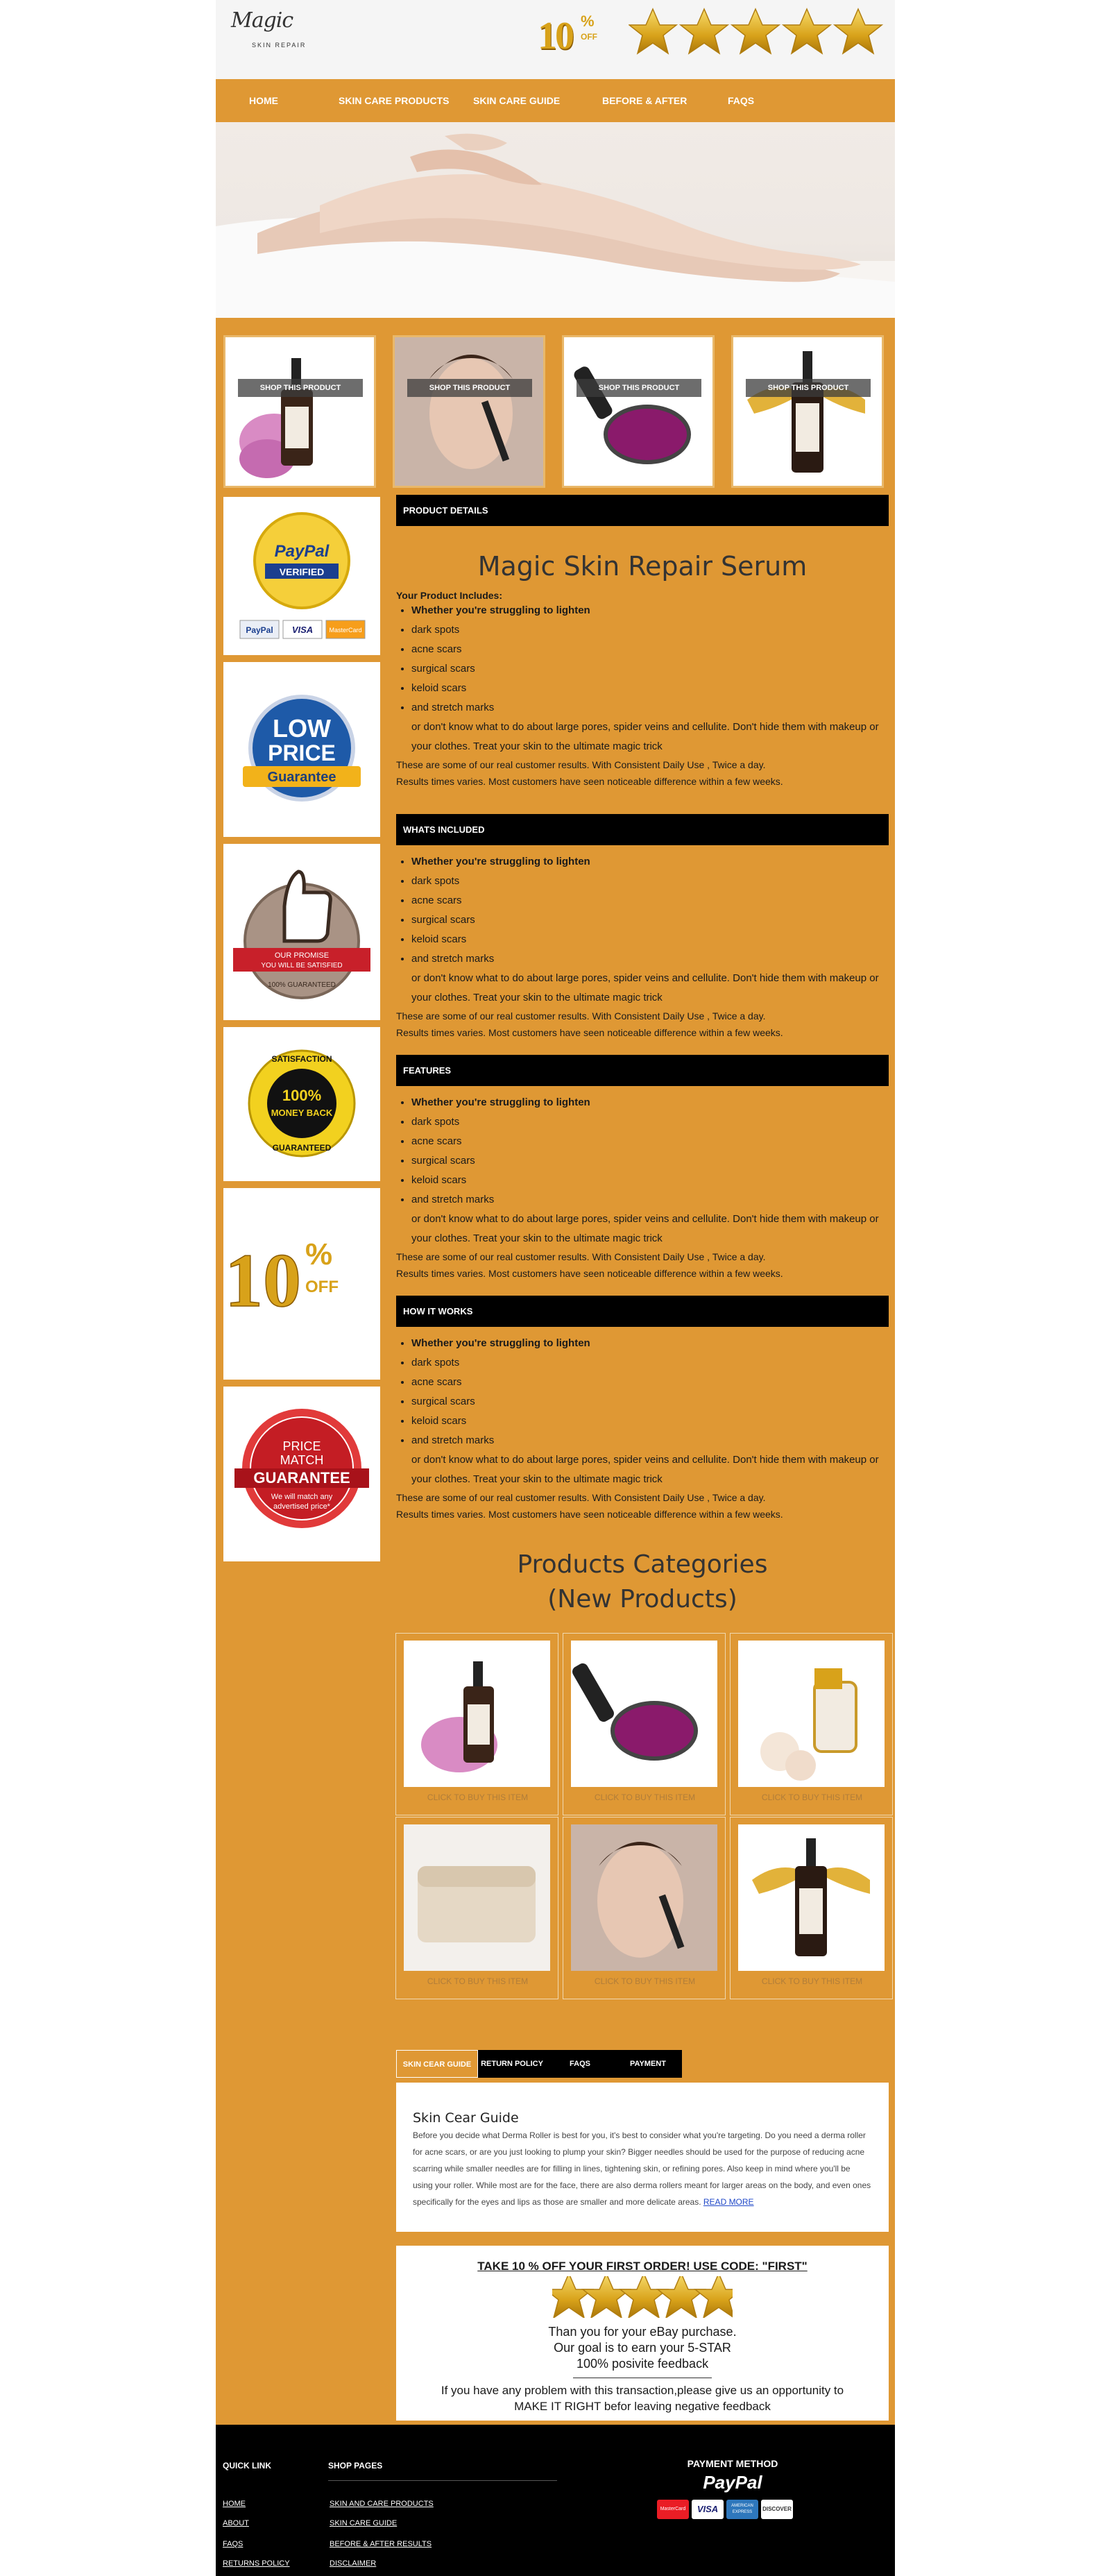 This screenshot has width=1110, height=2576. I want to click on includes-label: Your Product Includes:, so click(449, 596).